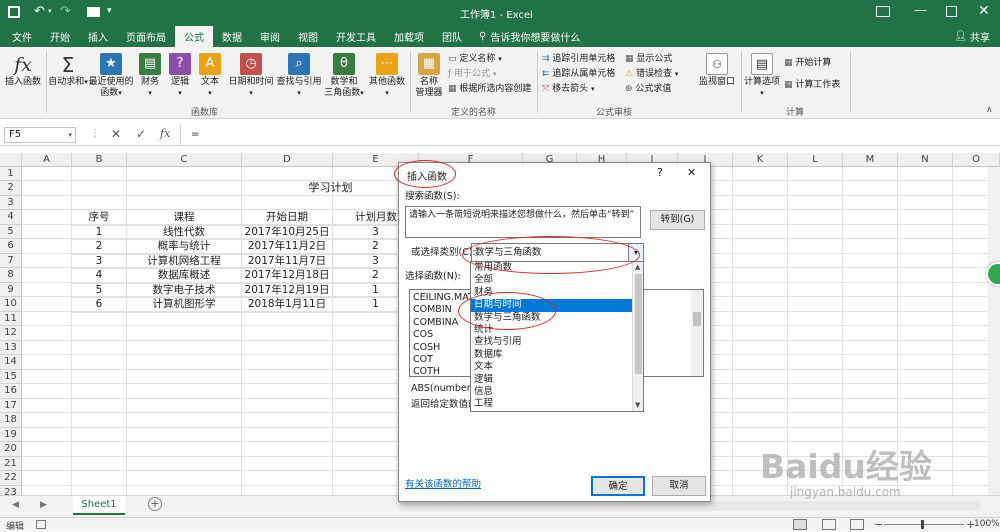 Image resolution: width=1000 pixels, height=532 pixels. What do you see at coordinates (43, 505) in the screenshot?
I see `scroll-right-icon: ▶` at bounding box center [43, 505].